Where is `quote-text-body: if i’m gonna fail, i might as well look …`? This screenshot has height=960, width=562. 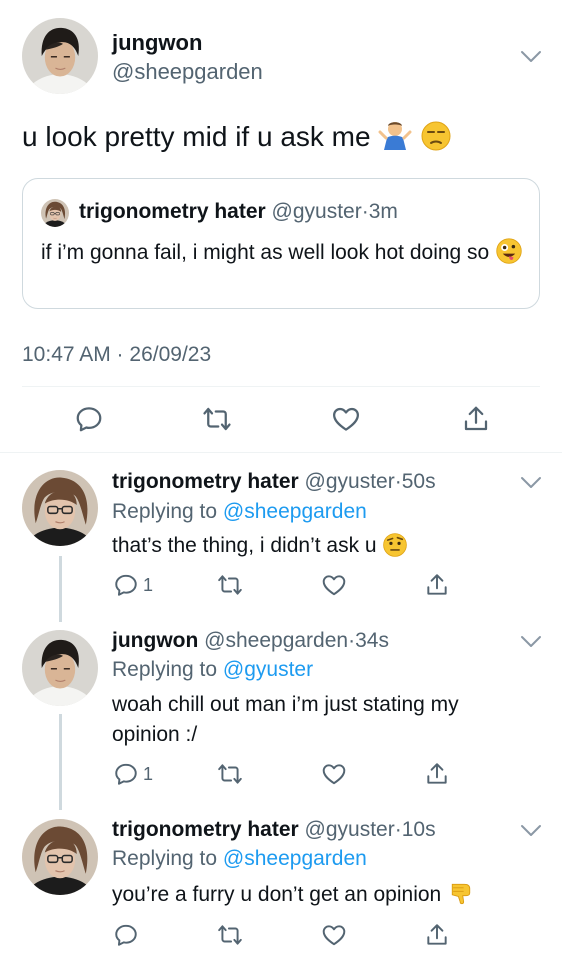
quote-text-body: if i’m gonna fail, i might as well look … is located at coordinates (265, 252).